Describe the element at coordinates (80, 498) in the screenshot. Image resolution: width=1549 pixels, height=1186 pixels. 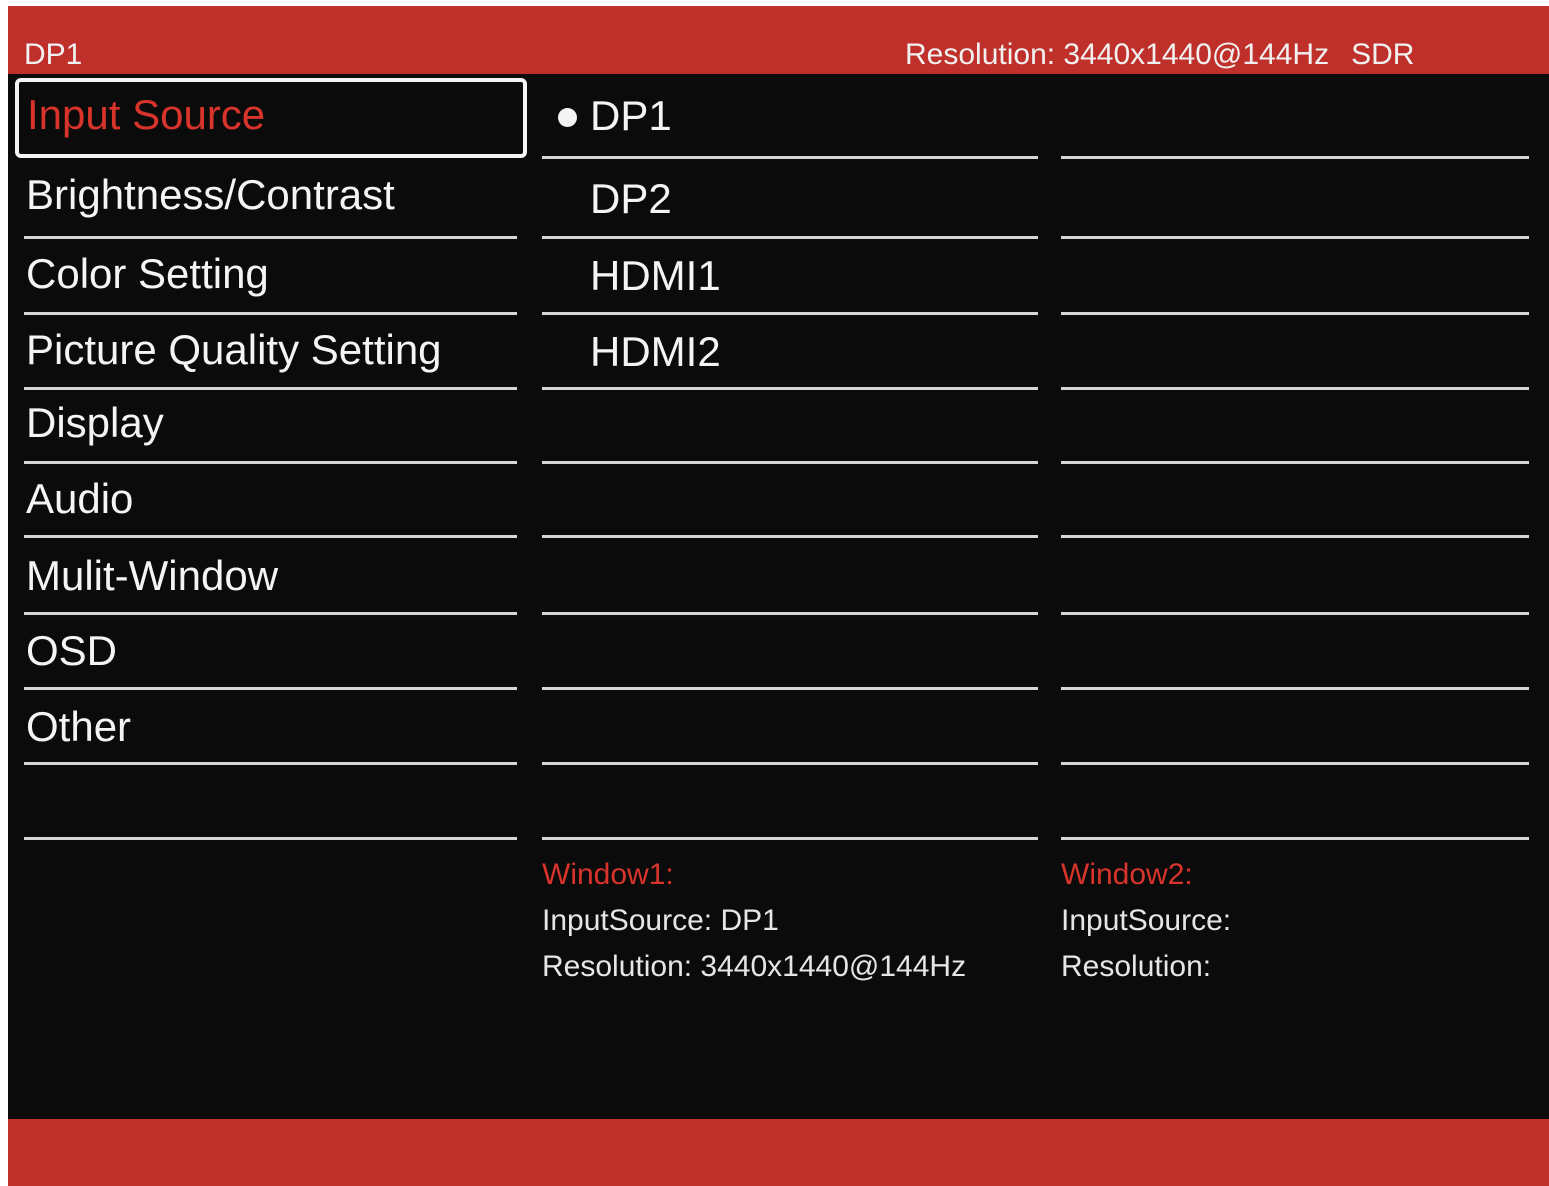
I see `menu-item-label: Audio` at that location.